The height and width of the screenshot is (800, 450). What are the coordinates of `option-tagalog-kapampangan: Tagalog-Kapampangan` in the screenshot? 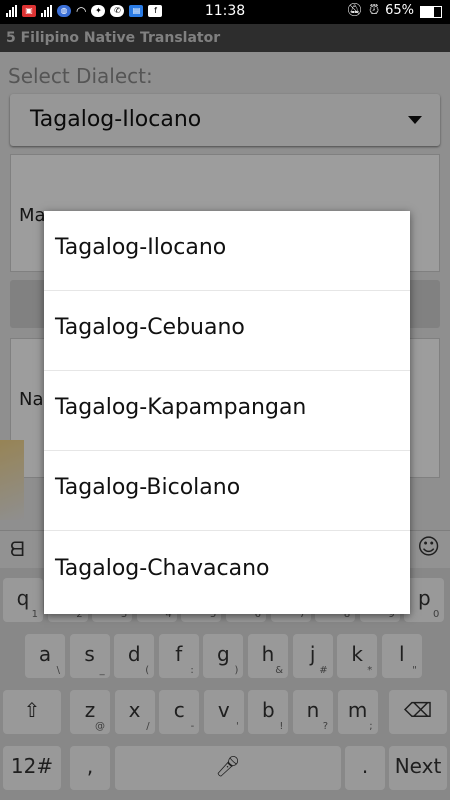 It's located at (227, 411).